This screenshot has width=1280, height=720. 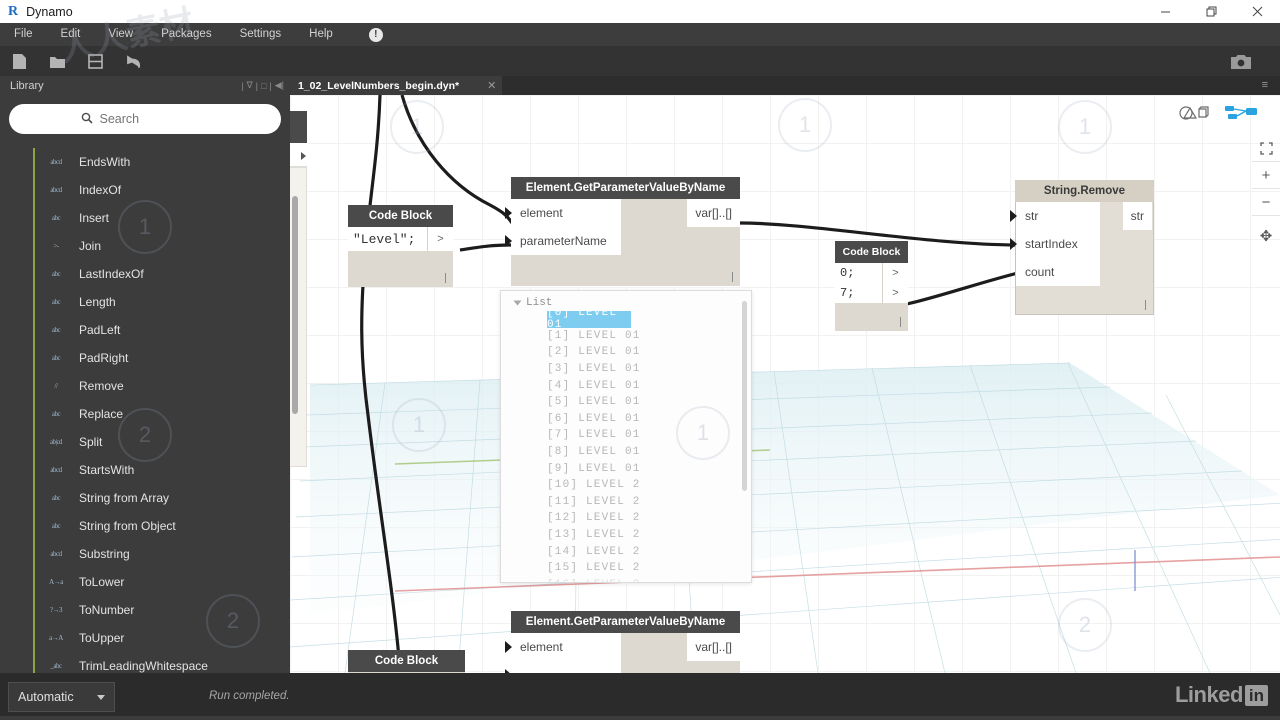 What do you see at coordinates (1266, 235) in the screenshot?
I see `pan-button: ✥` at bounding box center [1266, 235].